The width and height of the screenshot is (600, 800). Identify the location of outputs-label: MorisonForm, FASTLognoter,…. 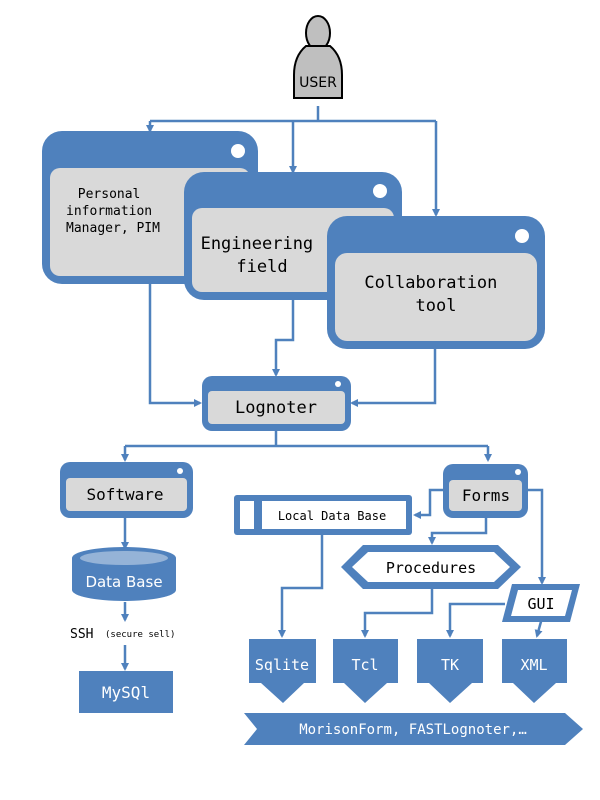
(413, 730).